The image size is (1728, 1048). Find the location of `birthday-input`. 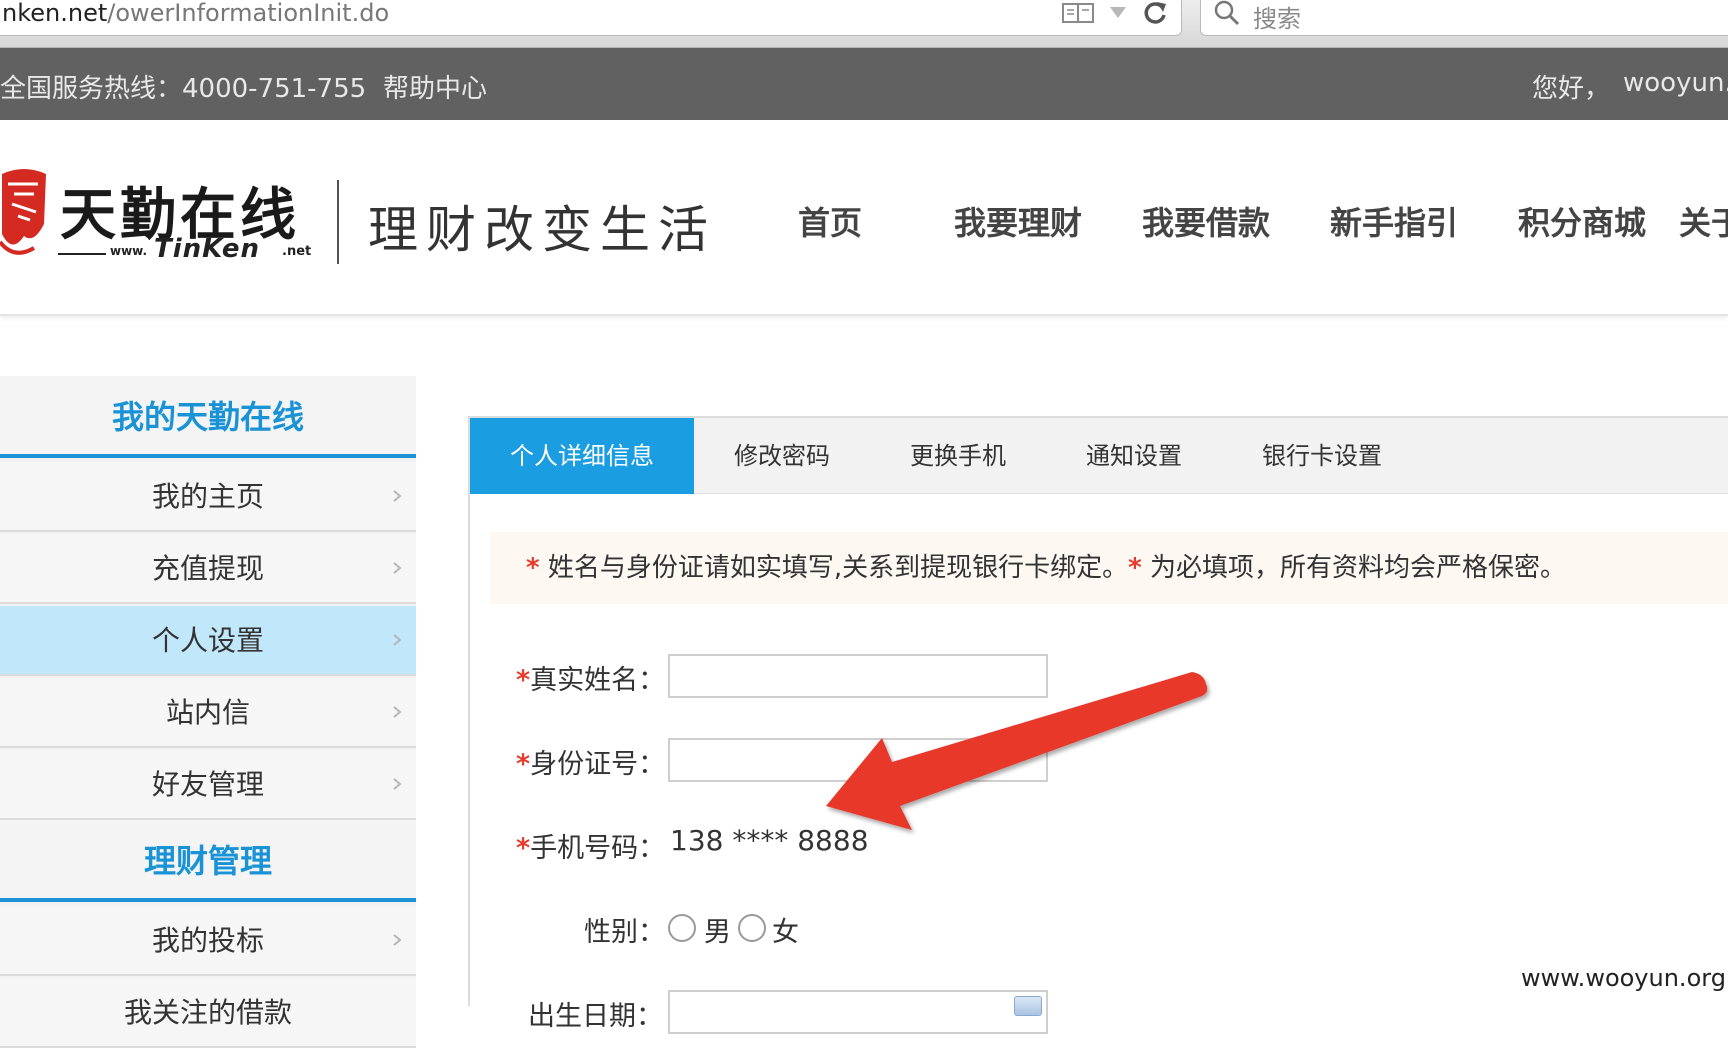

birthday-input is located at coordinates (858, 1012).